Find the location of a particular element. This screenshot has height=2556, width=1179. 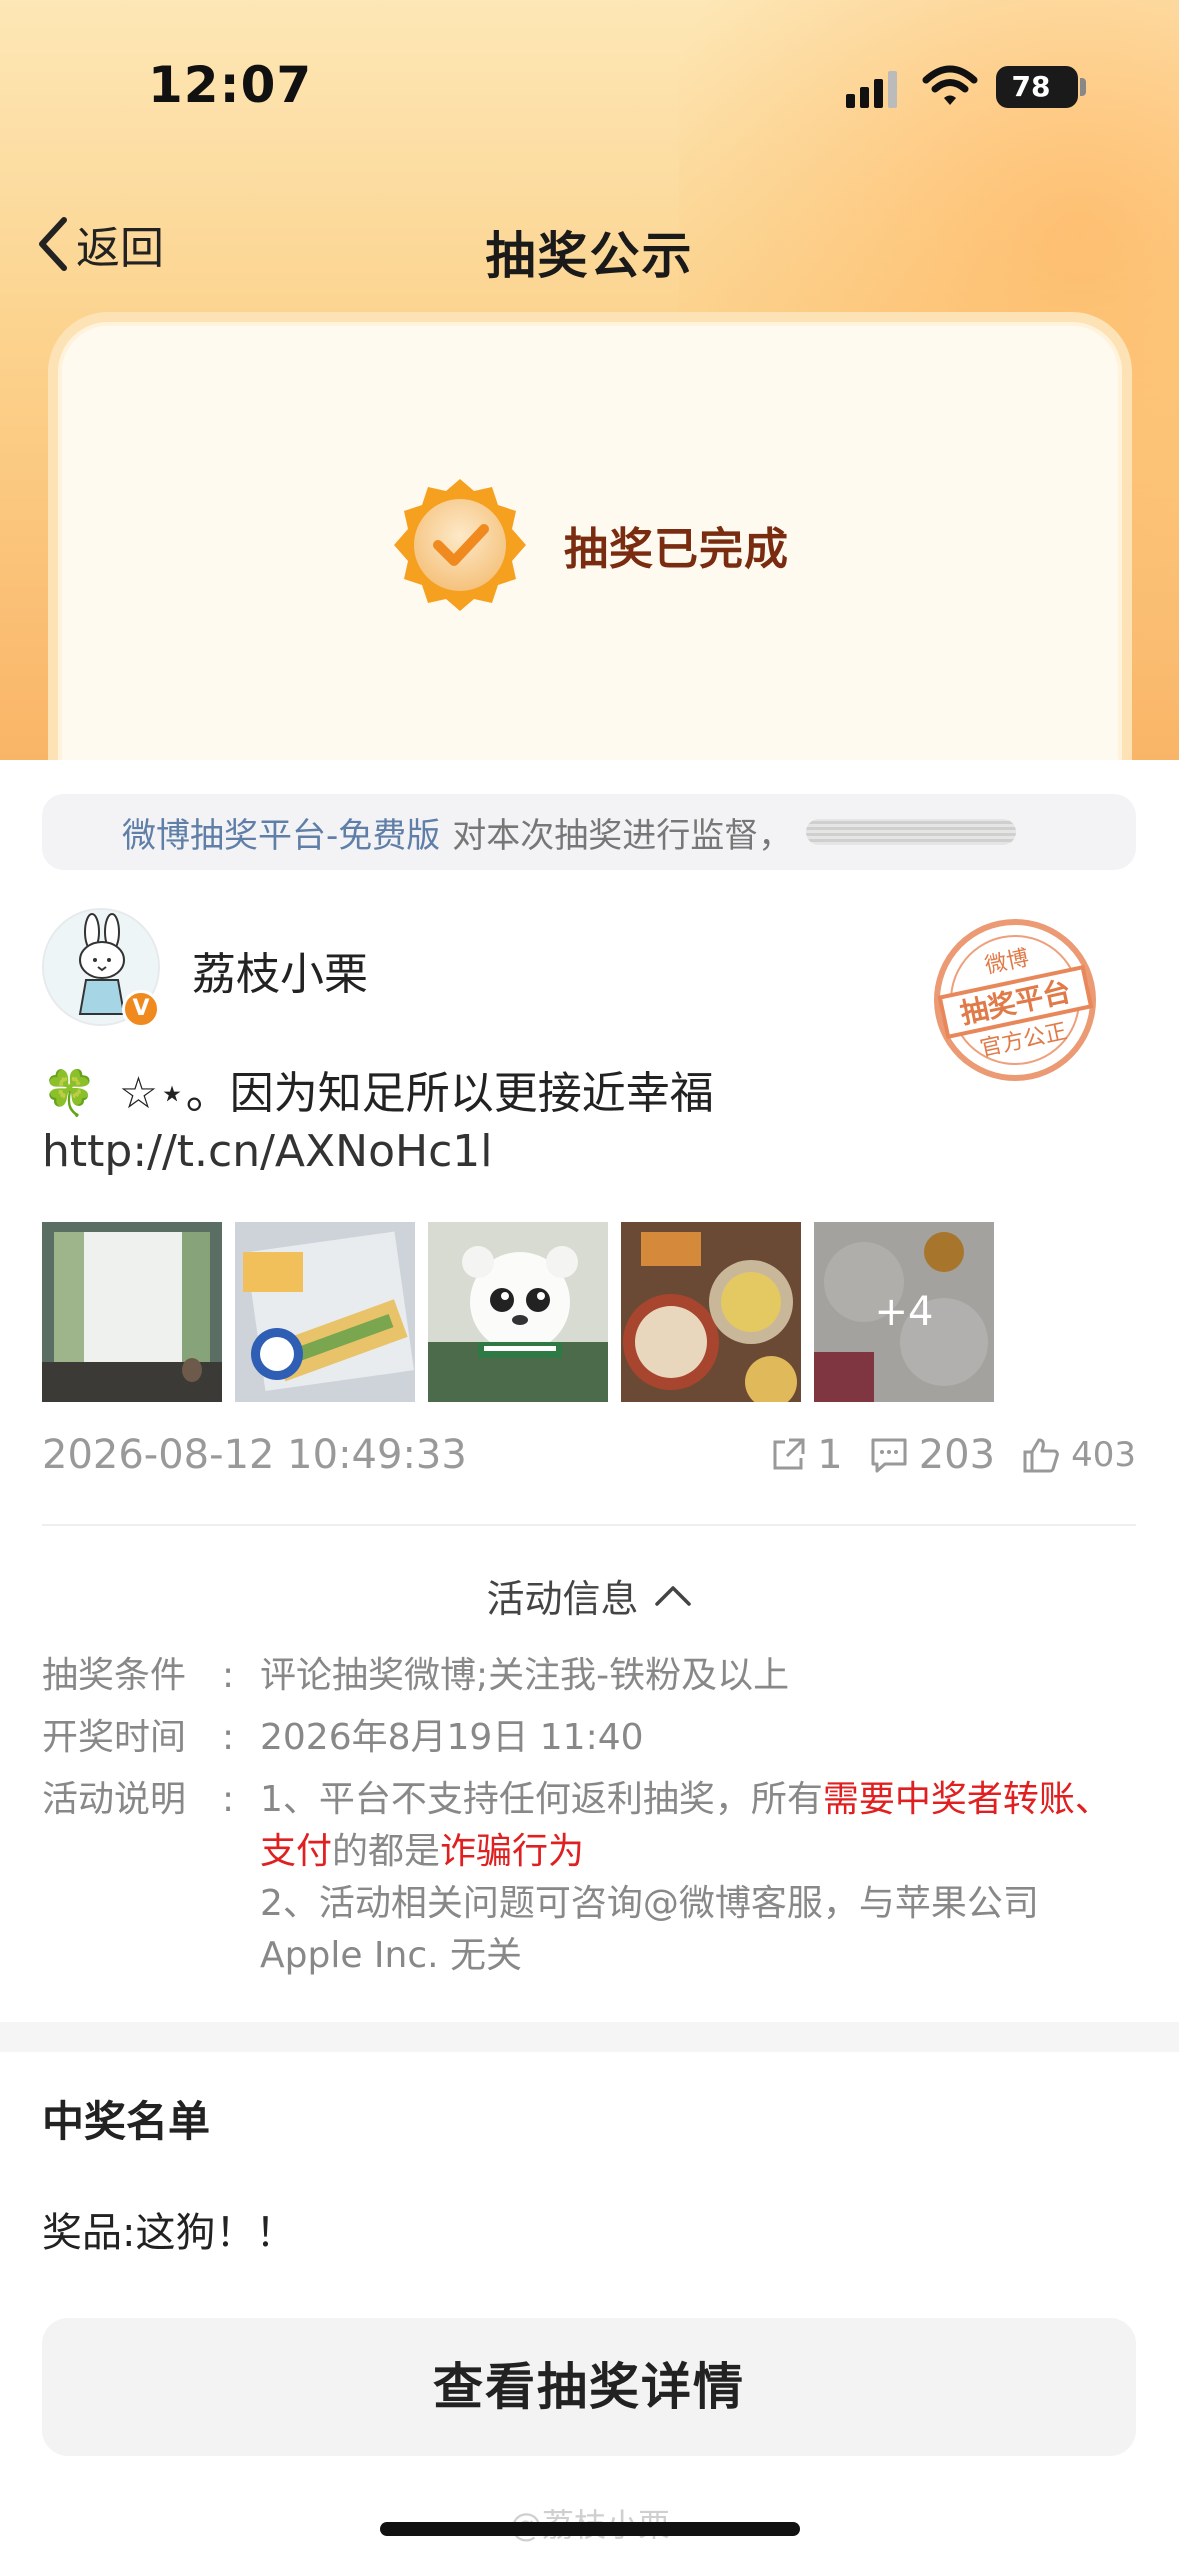

repost-count: 1 is located at coordinates (830, 1455).